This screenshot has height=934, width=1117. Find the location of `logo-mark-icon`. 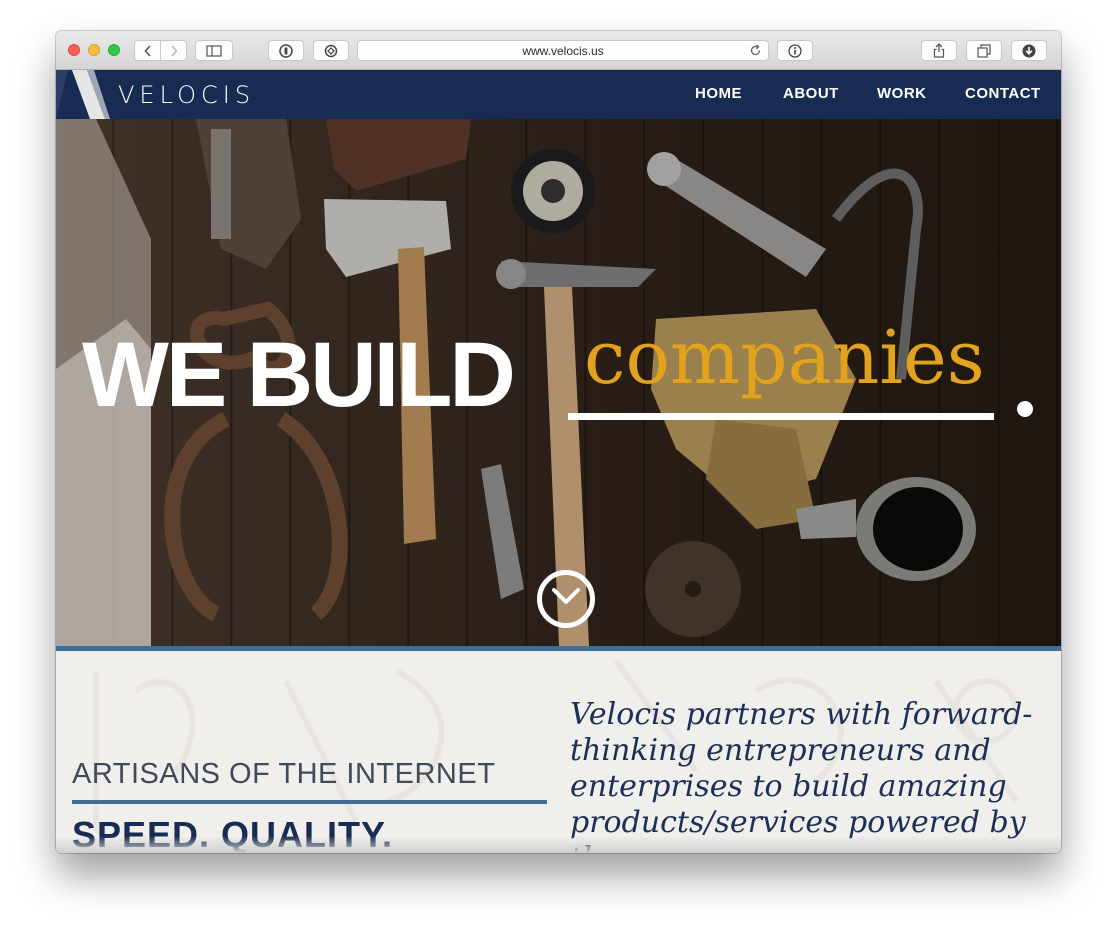

logo-mark-icon is located at coordinates (83, 94).